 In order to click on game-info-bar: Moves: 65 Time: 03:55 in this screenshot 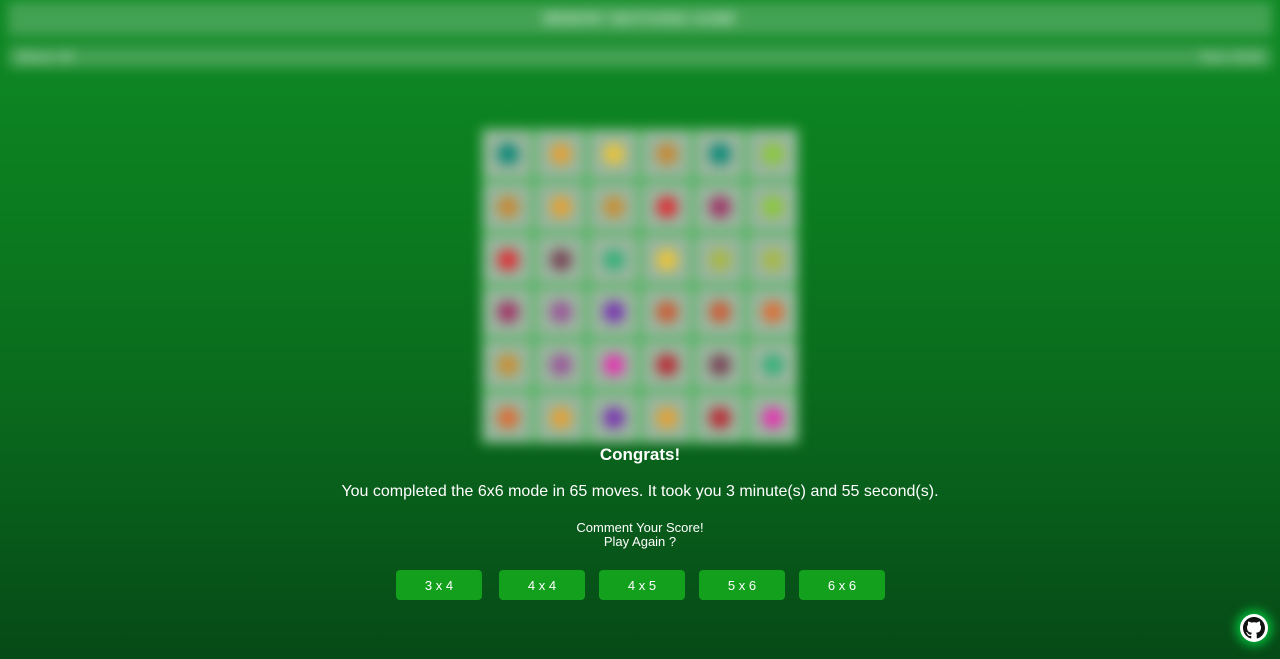, I will do `click(640, 57)`.